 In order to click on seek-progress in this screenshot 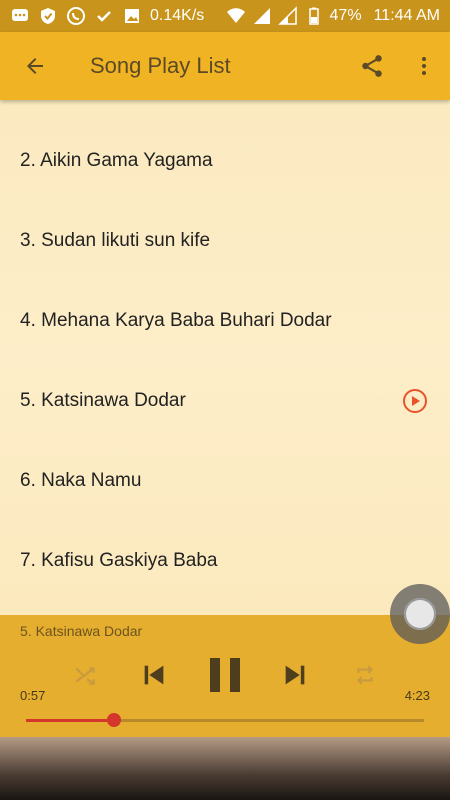, I will do `click(70, 720)`.